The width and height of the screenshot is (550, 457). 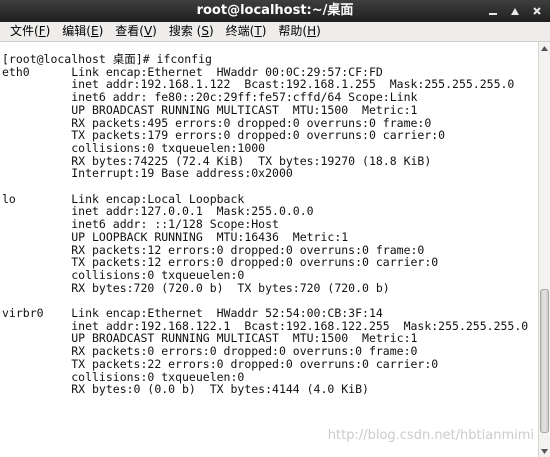 I want to click on scroll-up-button, so click(x=544, y=48).